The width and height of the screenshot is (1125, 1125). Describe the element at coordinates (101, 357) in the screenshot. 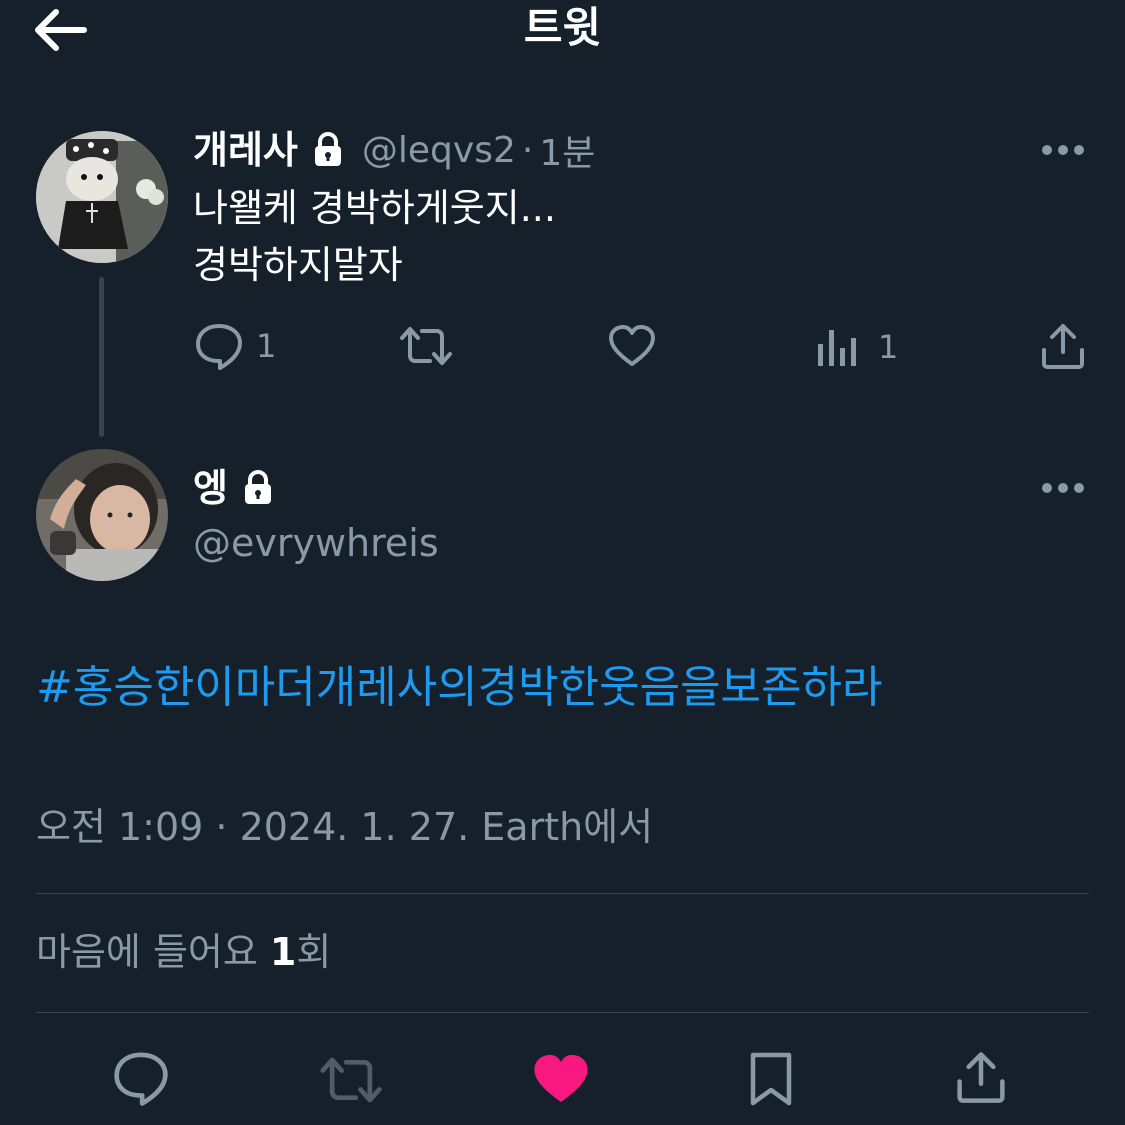

I see `thread-connector` at that location.